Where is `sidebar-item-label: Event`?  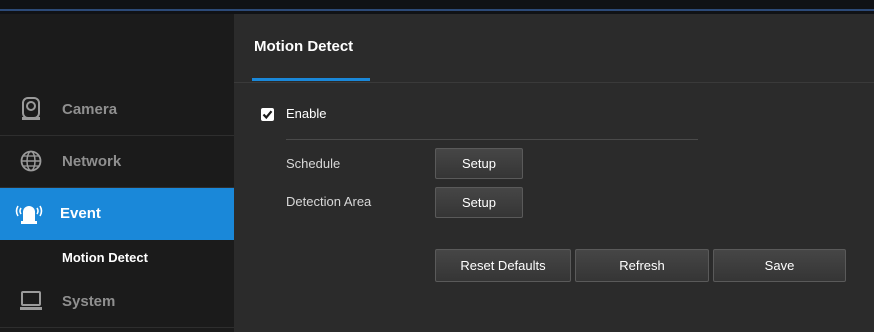
sidebar-item-label: Event is located at coordinates (80, 213).